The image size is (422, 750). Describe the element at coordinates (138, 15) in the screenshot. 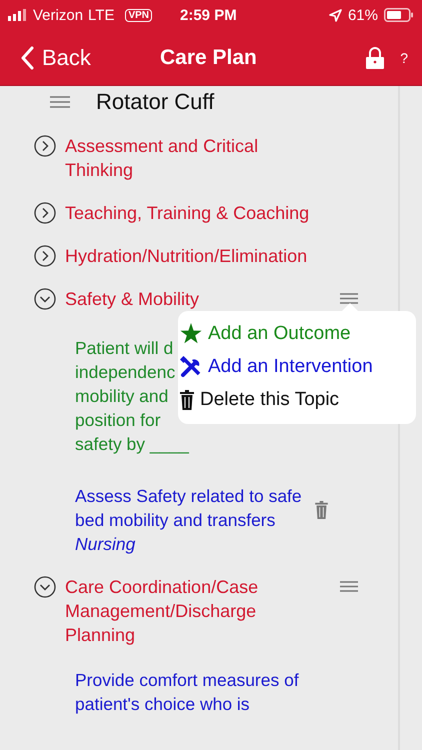

I see `vpn-badge: VPN` at that location.